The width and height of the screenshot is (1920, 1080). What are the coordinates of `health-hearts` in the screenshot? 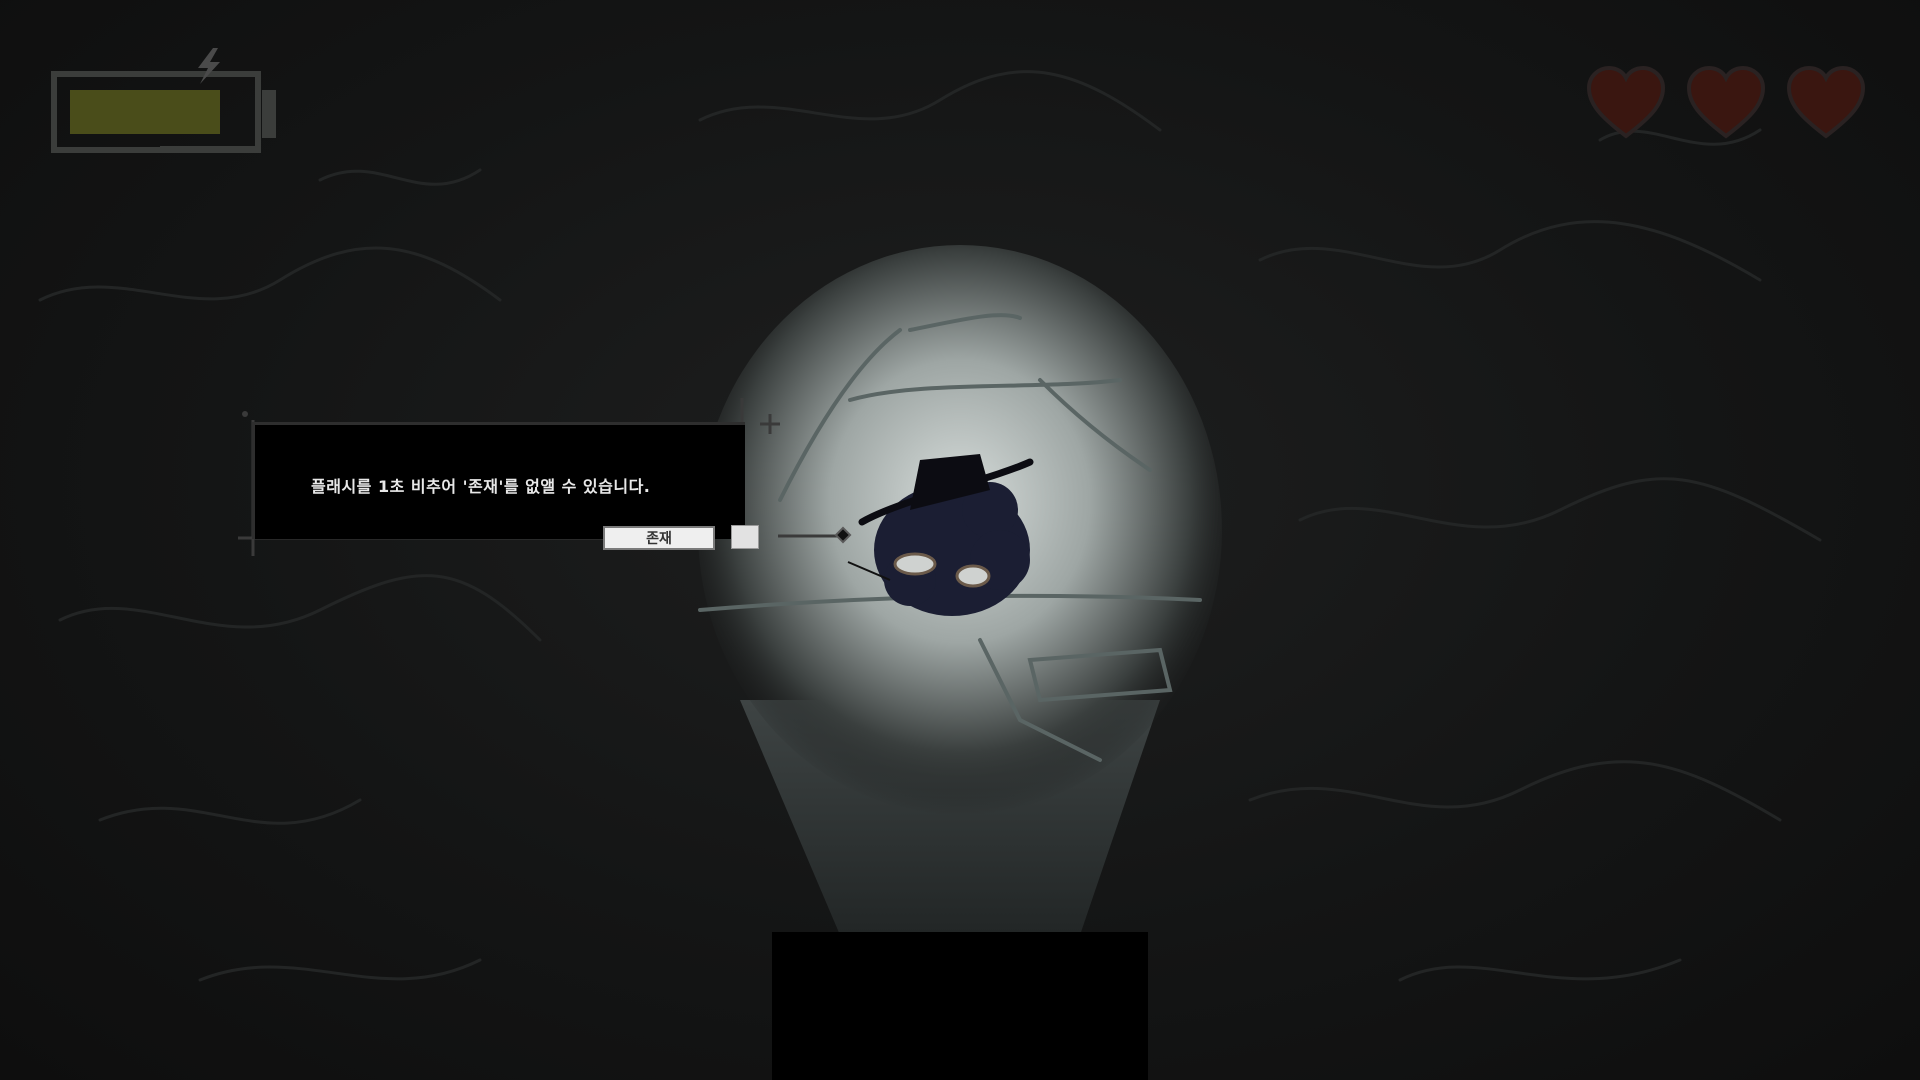 It's located at (1730, 104).